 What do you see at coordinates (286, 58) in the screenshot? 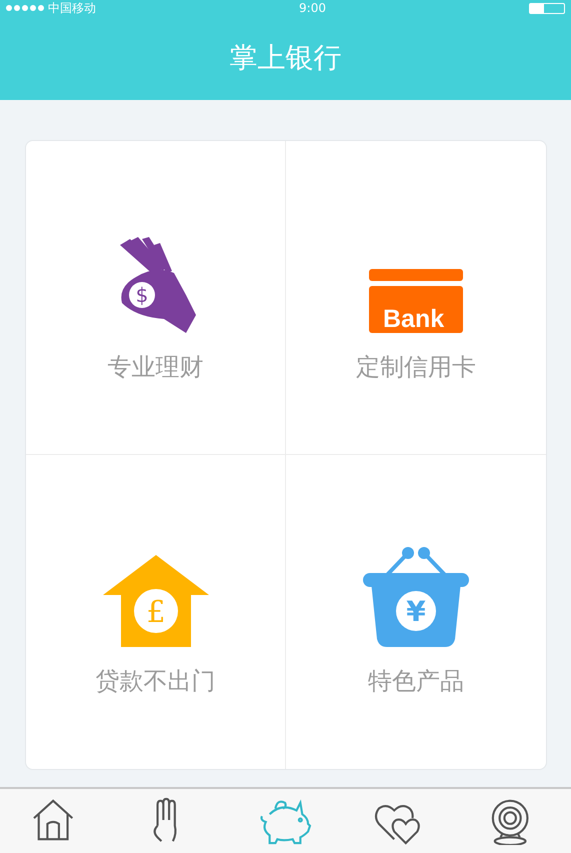
I see `page-title: 掌上银行` at bounding box center [286, 58].